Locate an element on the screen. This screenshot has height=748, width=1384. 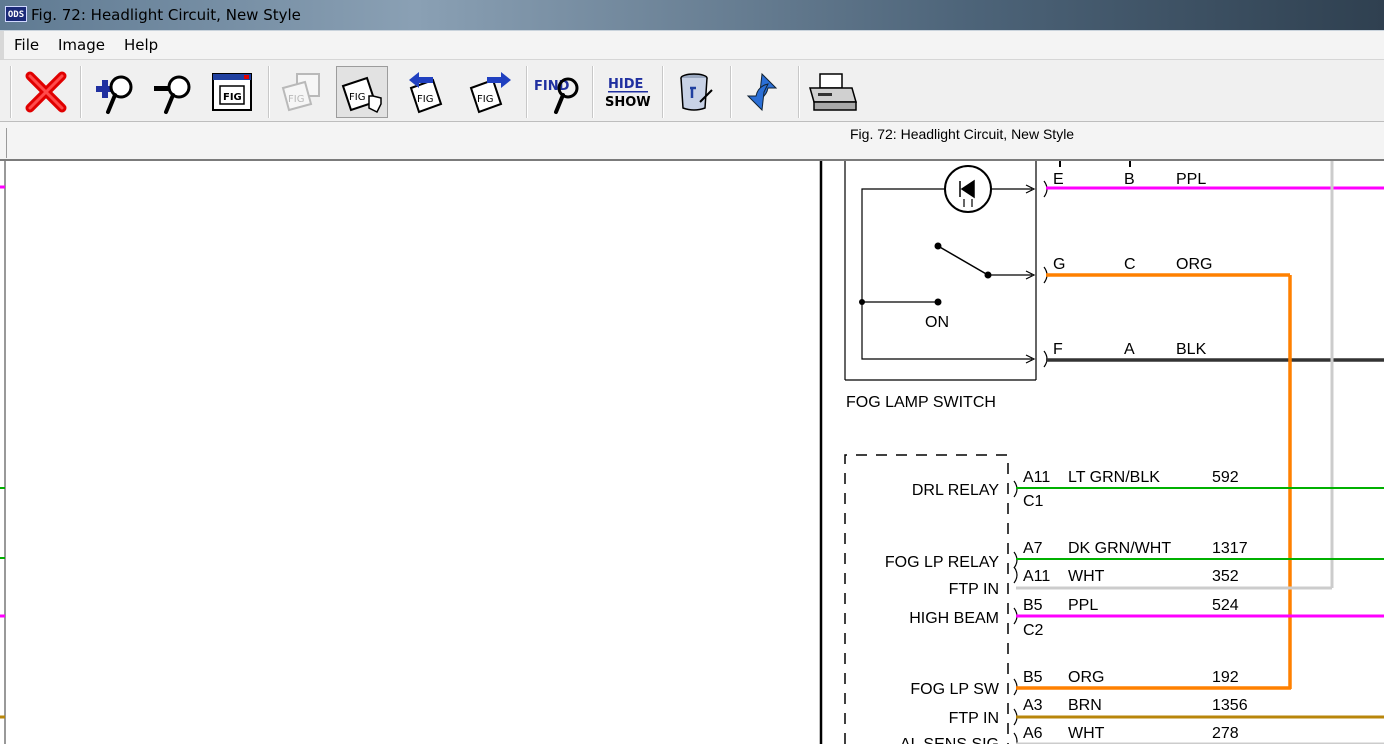
notepad-icon is located at coordinates (696, 92).